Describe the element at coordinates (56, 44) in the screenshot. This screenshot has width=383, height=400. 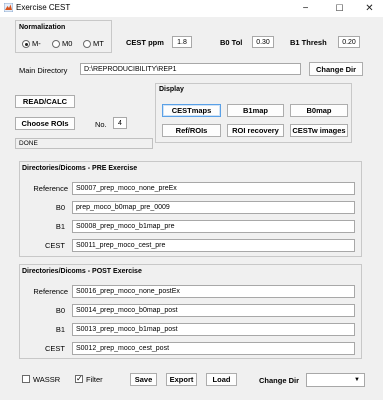
I see `radio-m0` at that location.